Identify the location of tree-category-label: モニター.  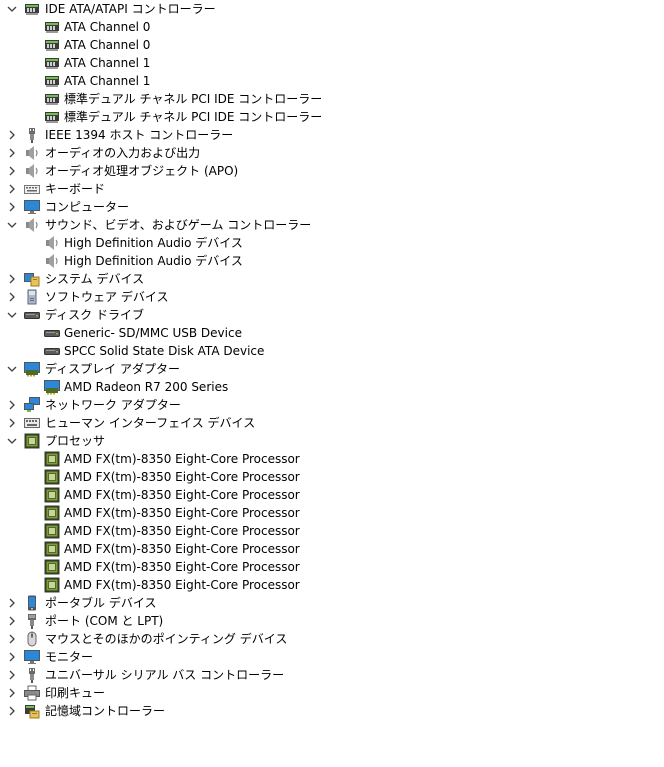
(69, 657).